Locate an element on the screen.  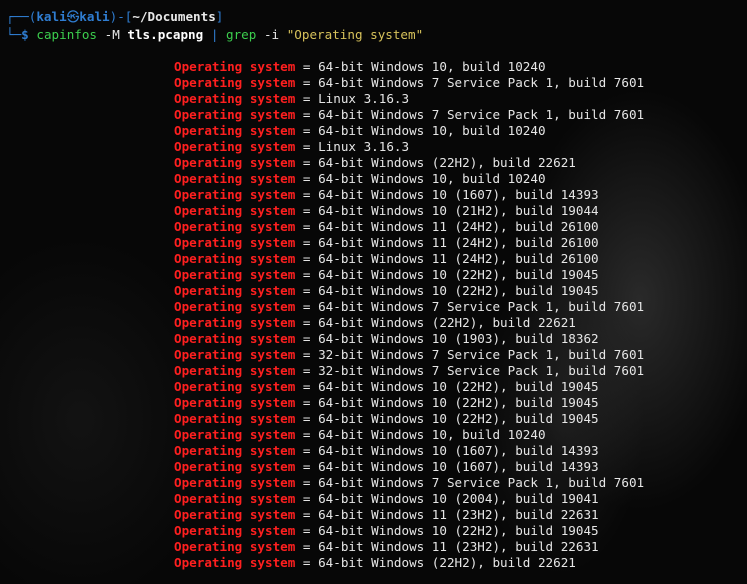
grep-pattern: "Operating system" is located at coordinates (355, 34).